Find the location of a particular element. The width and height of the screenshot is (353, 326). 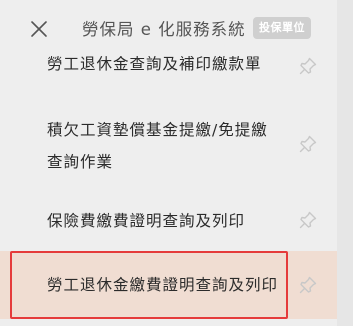

close-icon is located at coordinates (39, 29).